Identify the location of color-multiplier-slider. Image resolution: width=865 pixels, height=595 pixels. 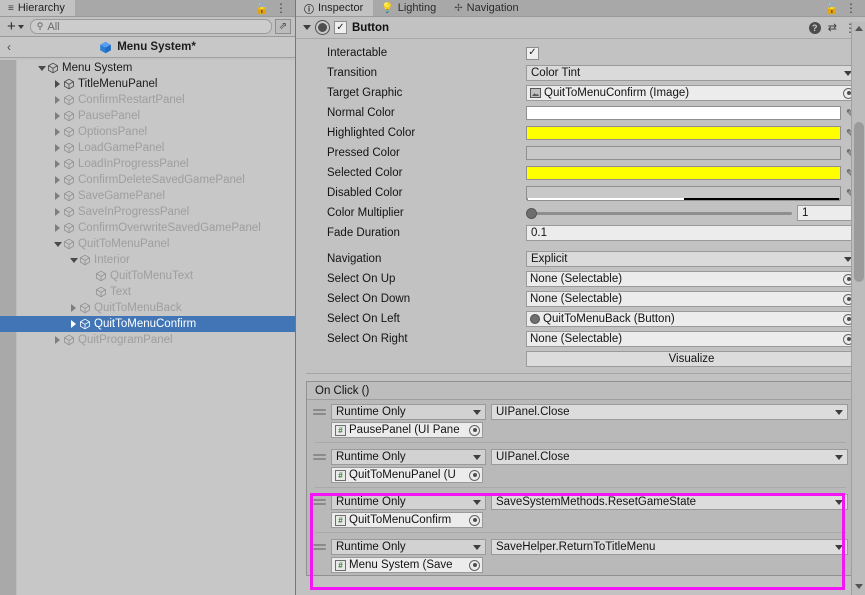
(659, 213).